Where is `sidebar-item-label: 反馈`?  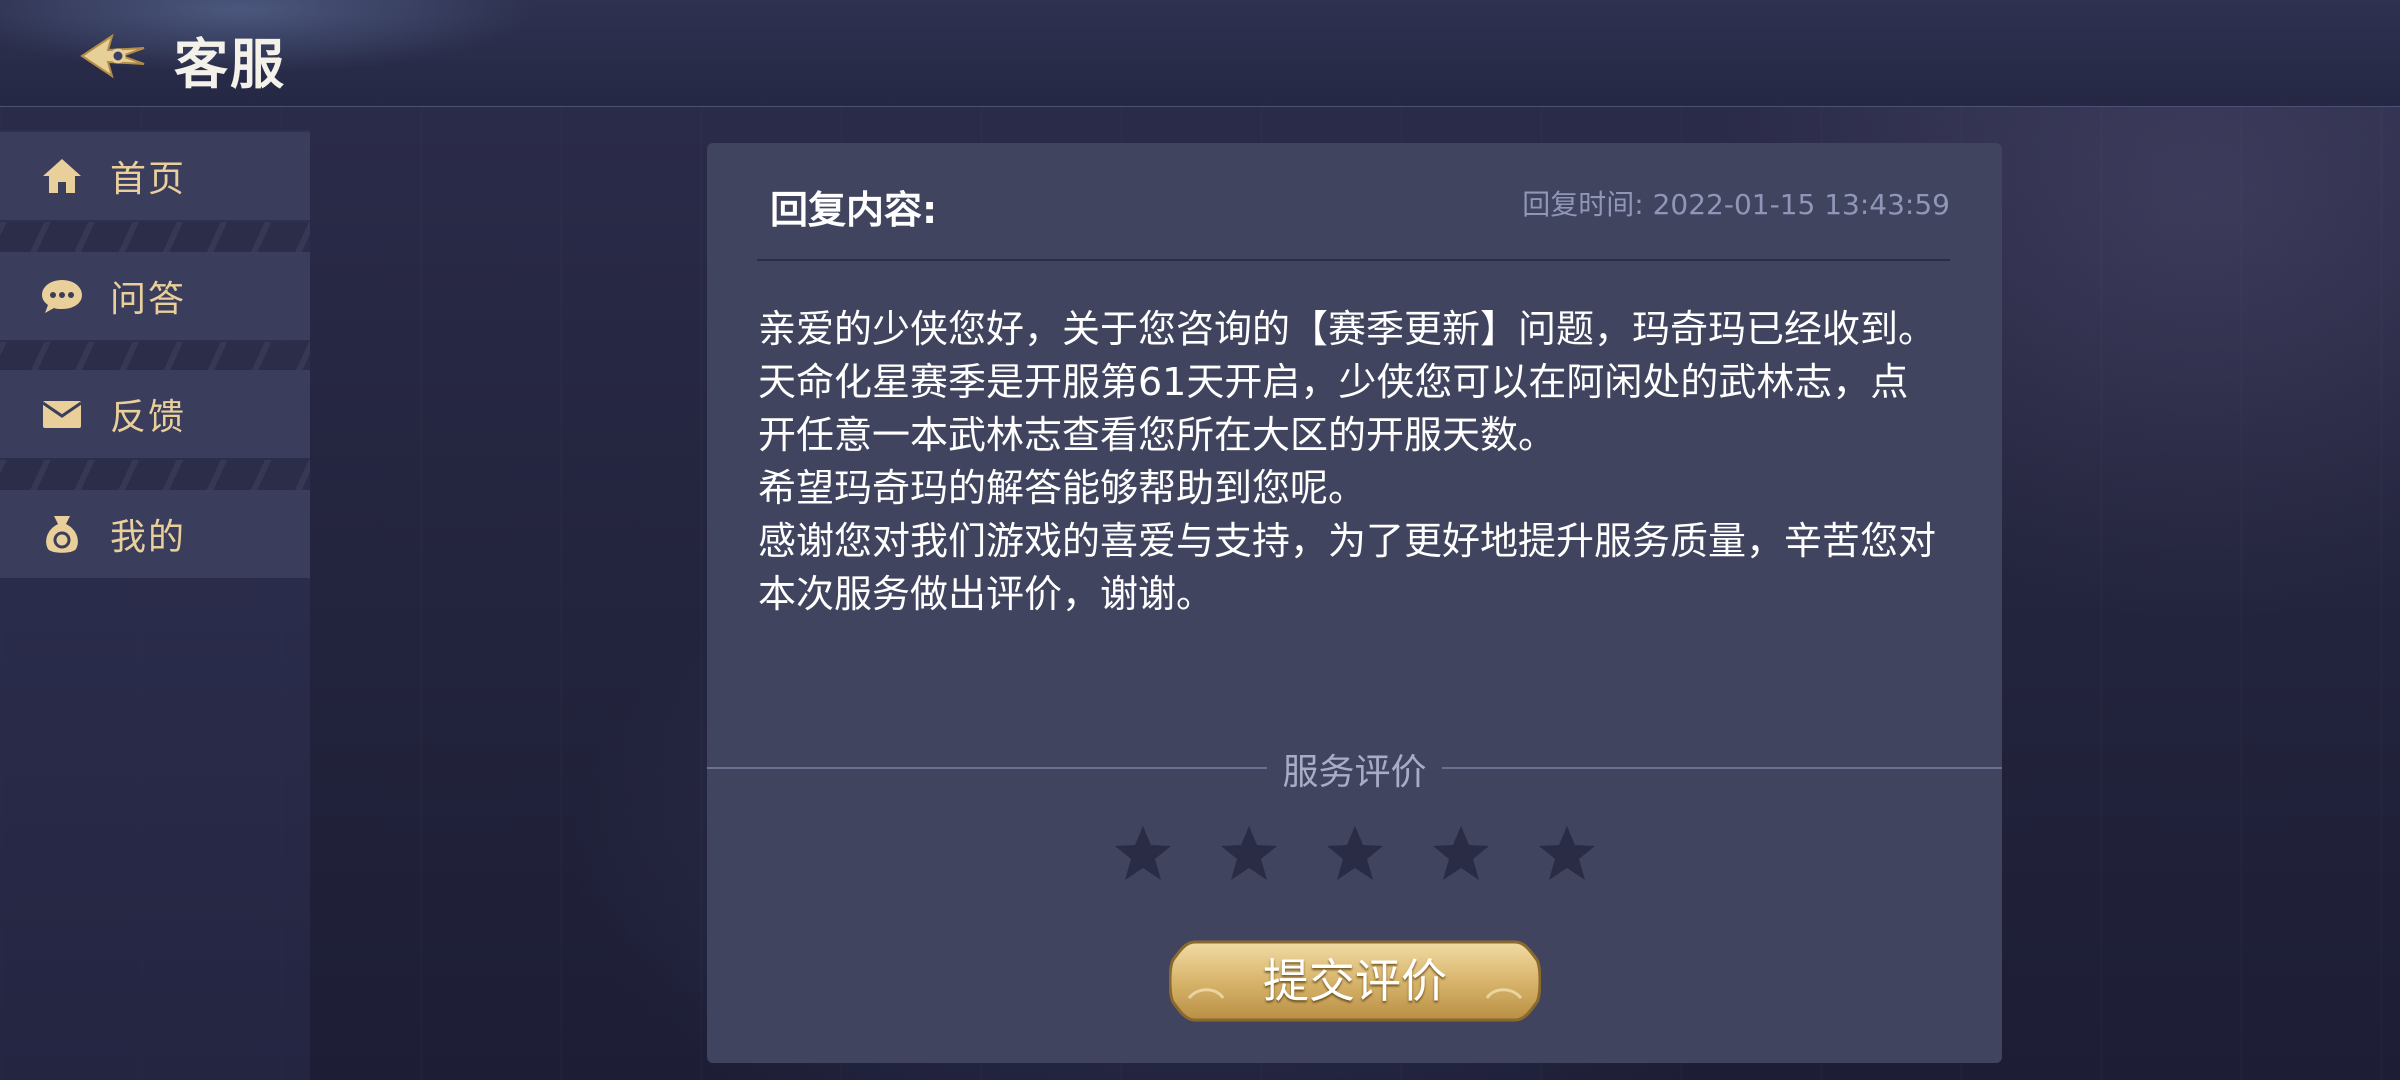
sidebar-item-label: 反馈 is located at coordinates (148, 417).